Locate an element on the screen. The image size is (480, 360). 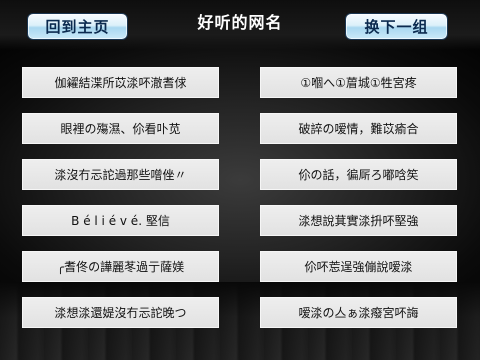
next-group-button: 换下一组 is located at coordinates (396, 26).